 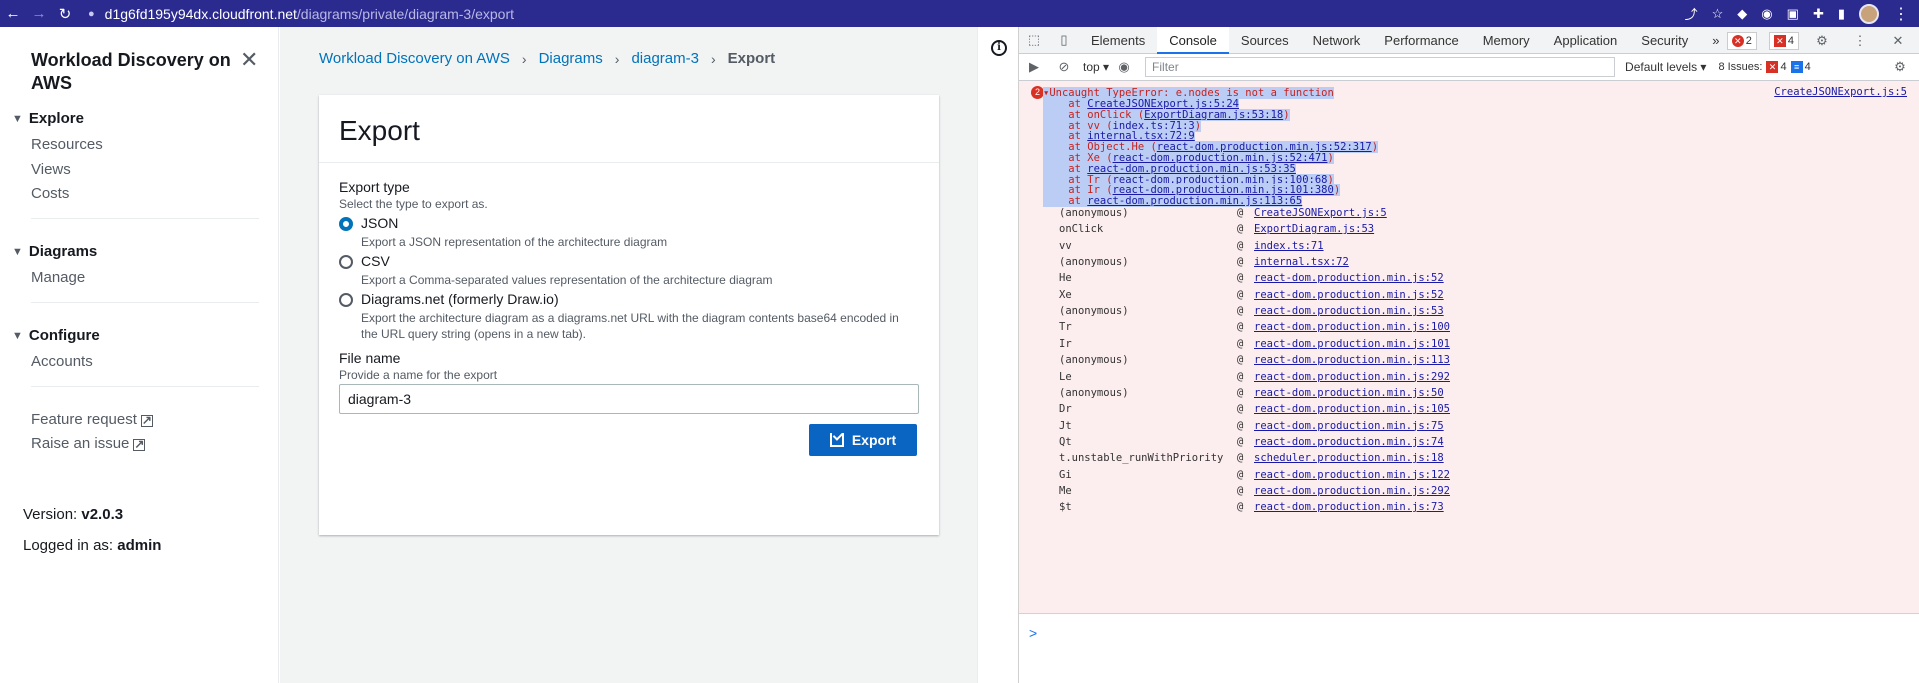 What do you see at coordinates (375, 261) in the screenshot?
I see `radio-label: CSV` at bounding box center [375, 261].